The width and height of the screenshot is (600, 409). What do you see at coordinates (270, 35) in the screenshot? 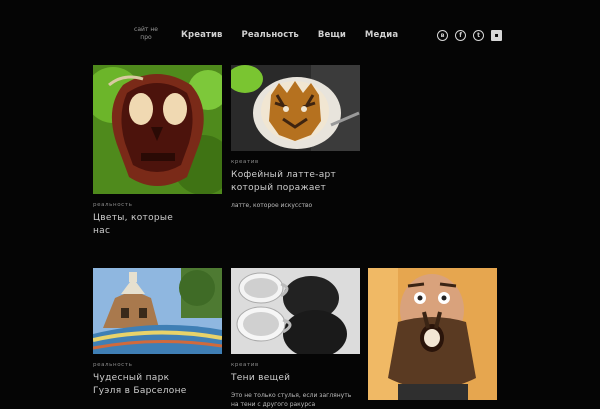
I see `nav-item-reality: Реальность` at bounding box center [270, 35].